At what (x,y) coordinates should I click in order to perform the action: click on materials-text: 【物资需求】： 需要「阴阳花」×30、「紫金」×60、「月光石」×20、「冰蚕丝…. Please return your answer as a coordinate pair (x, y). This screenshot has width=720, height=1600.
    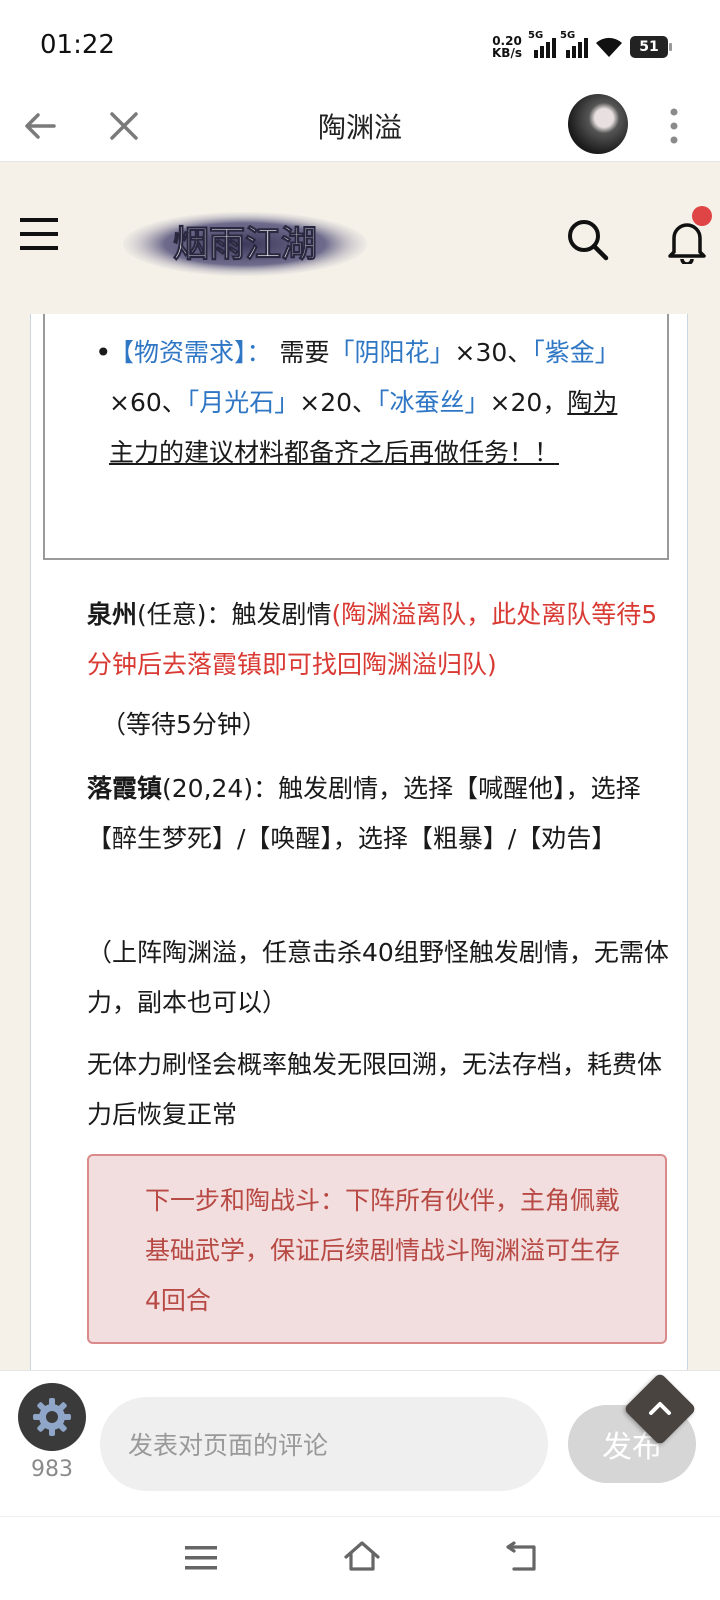
    Looking at the image, I should click on (364, 402).